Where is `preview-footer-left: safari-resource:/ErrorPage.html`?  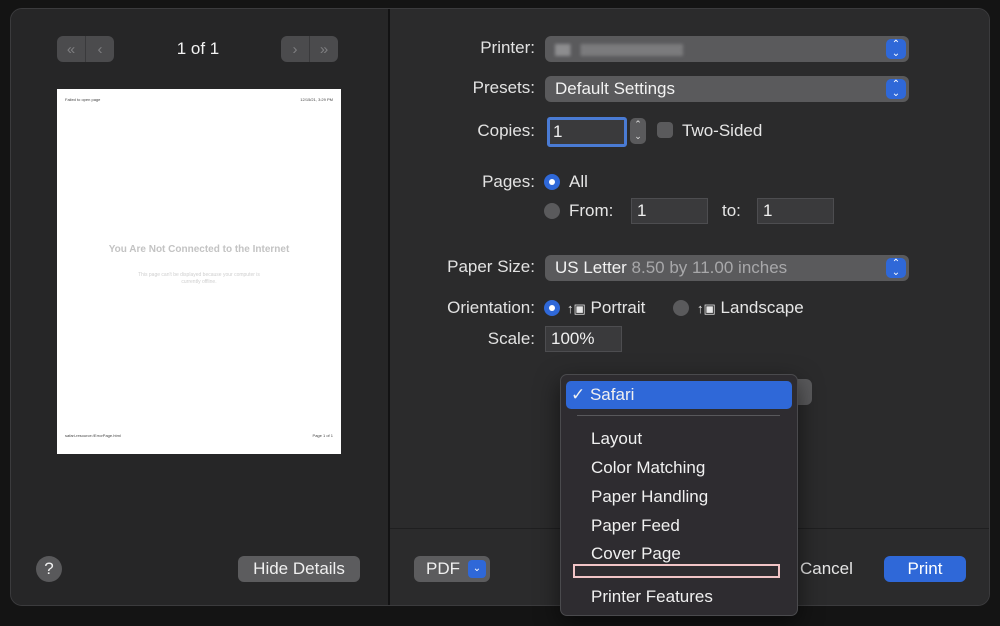
preview-footer-left: safari-resource:/ErrorPage.html is located at coordinates (93, 435).